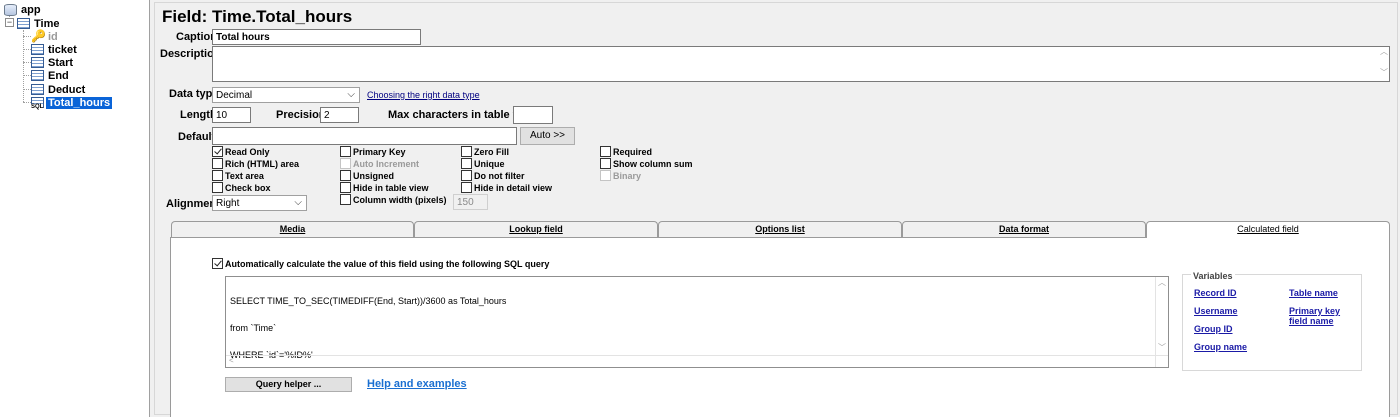 The height and width of the screenshot is (417, 1400). I want to click on tree-field-id: 🔑 id, so click(45, 36).